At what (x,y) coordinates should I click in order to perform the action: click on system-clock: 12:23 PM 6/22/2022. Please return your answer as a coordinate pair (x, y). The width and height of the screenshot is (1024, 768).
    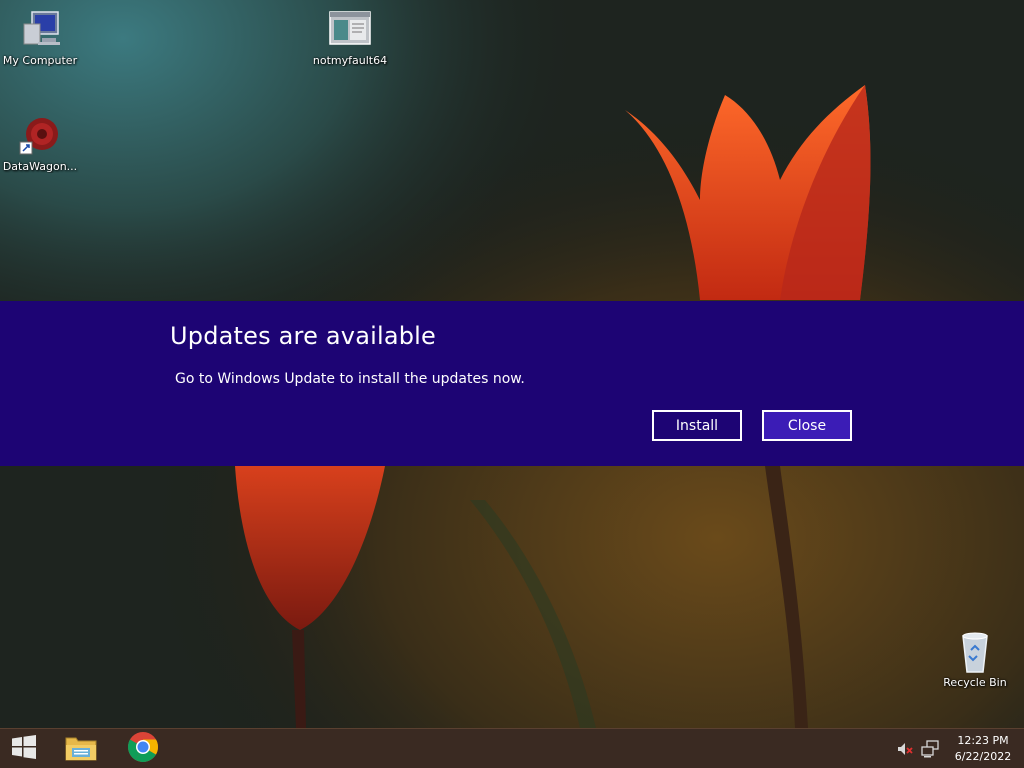
    Looking at the image, I should click on (983, 749).